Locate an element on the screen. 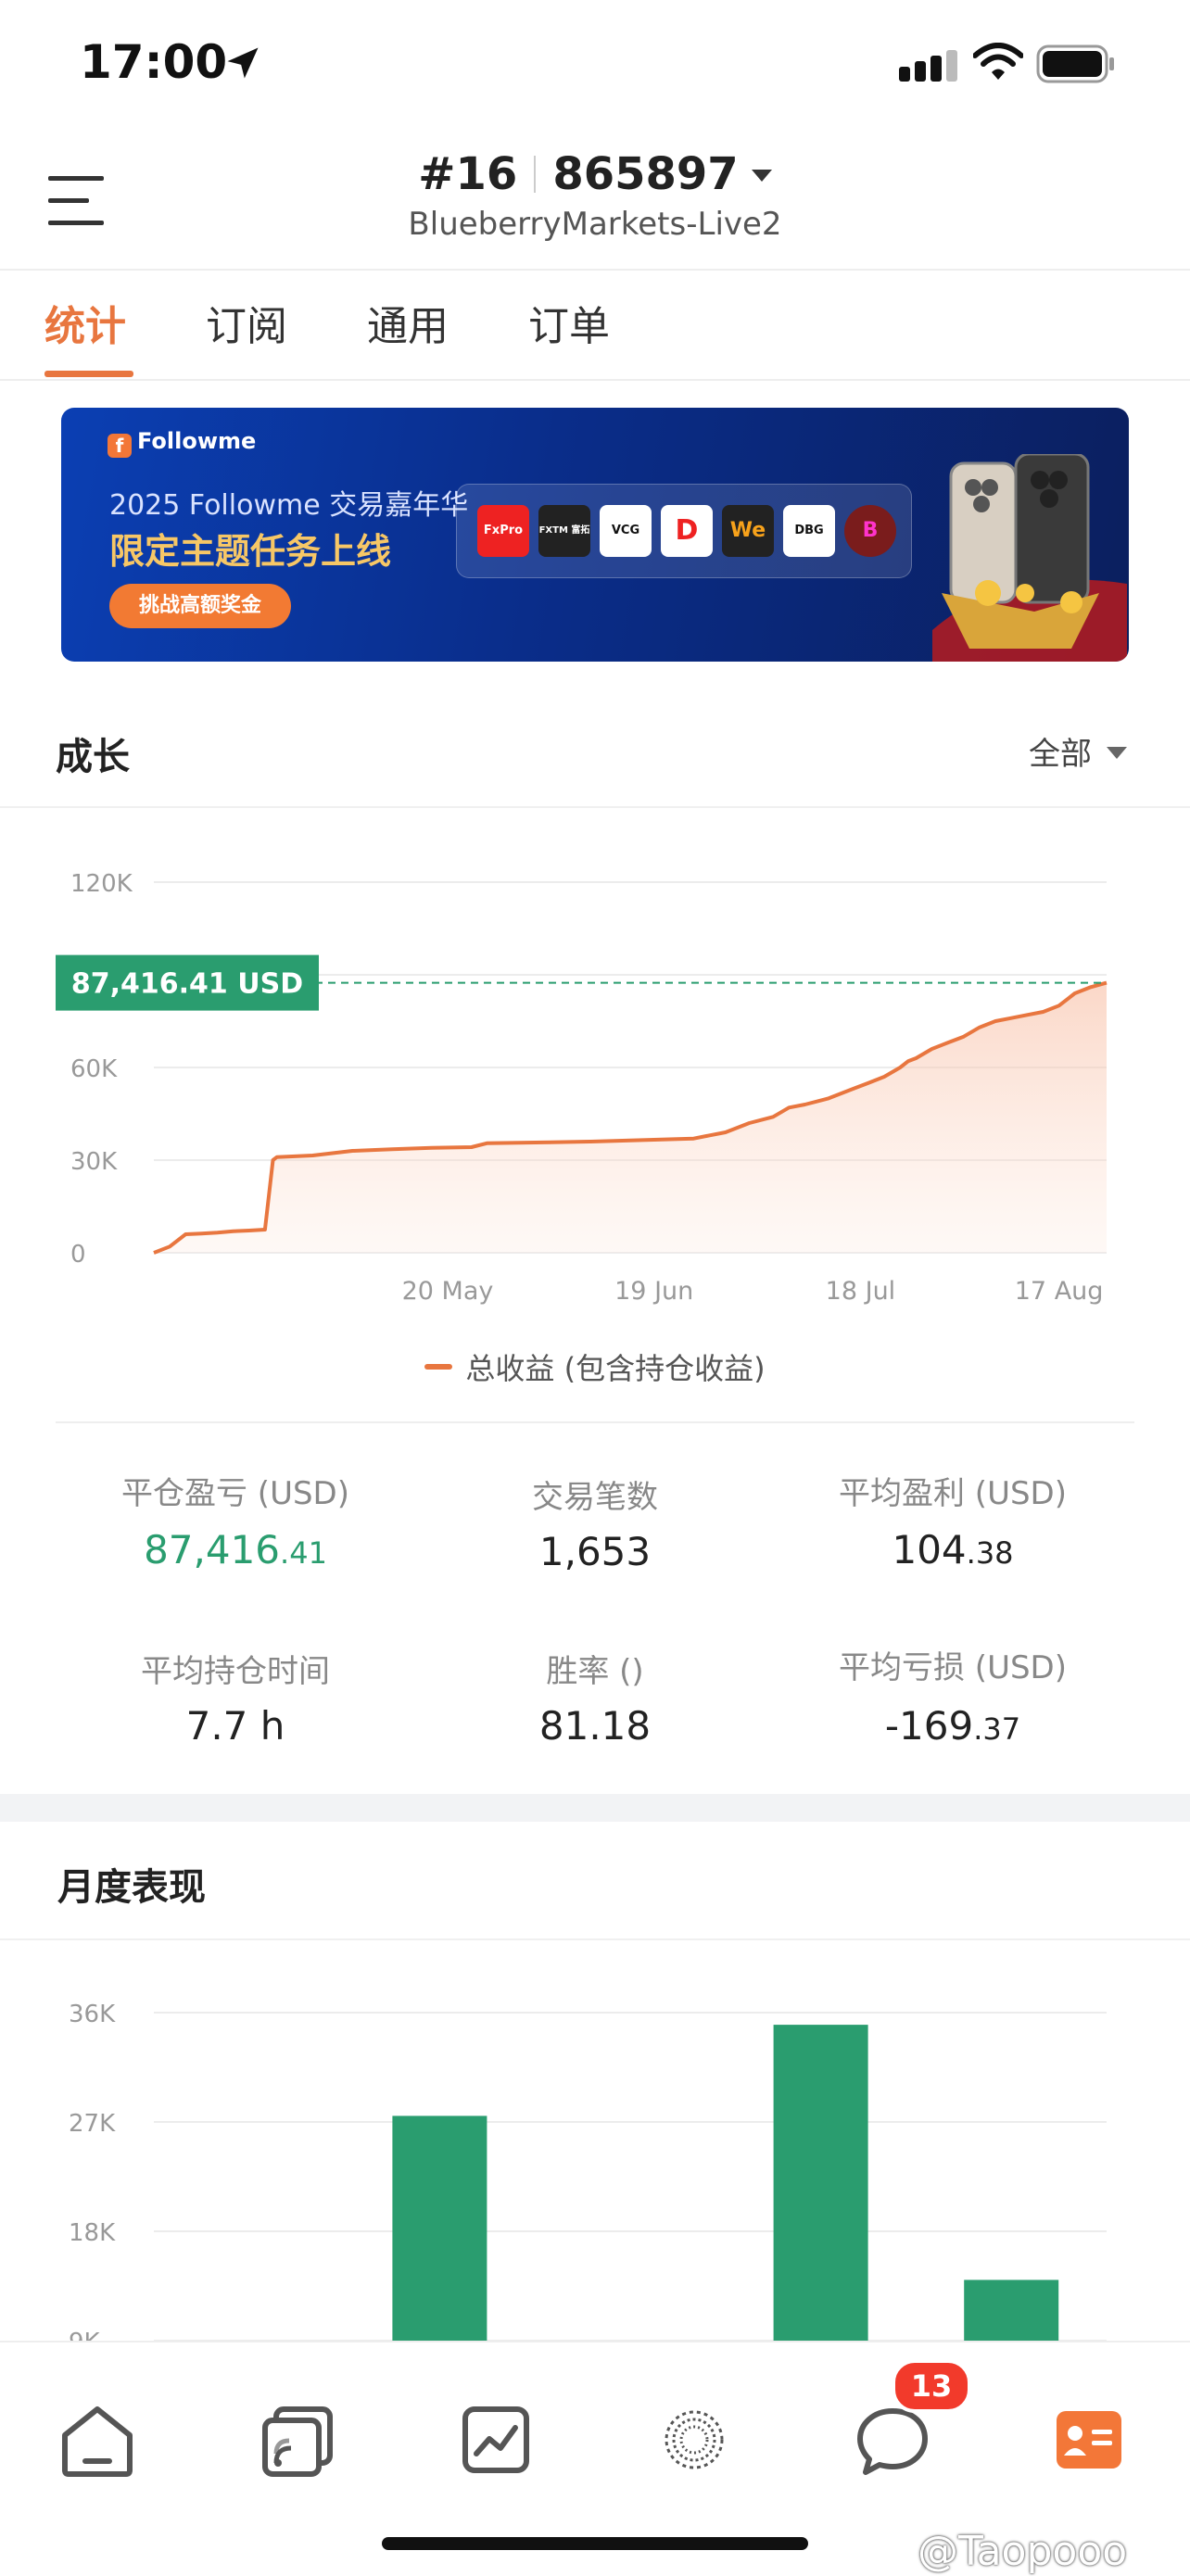  stat-value-avg-loss: -169.37 is located at coordinates (952, 1726).